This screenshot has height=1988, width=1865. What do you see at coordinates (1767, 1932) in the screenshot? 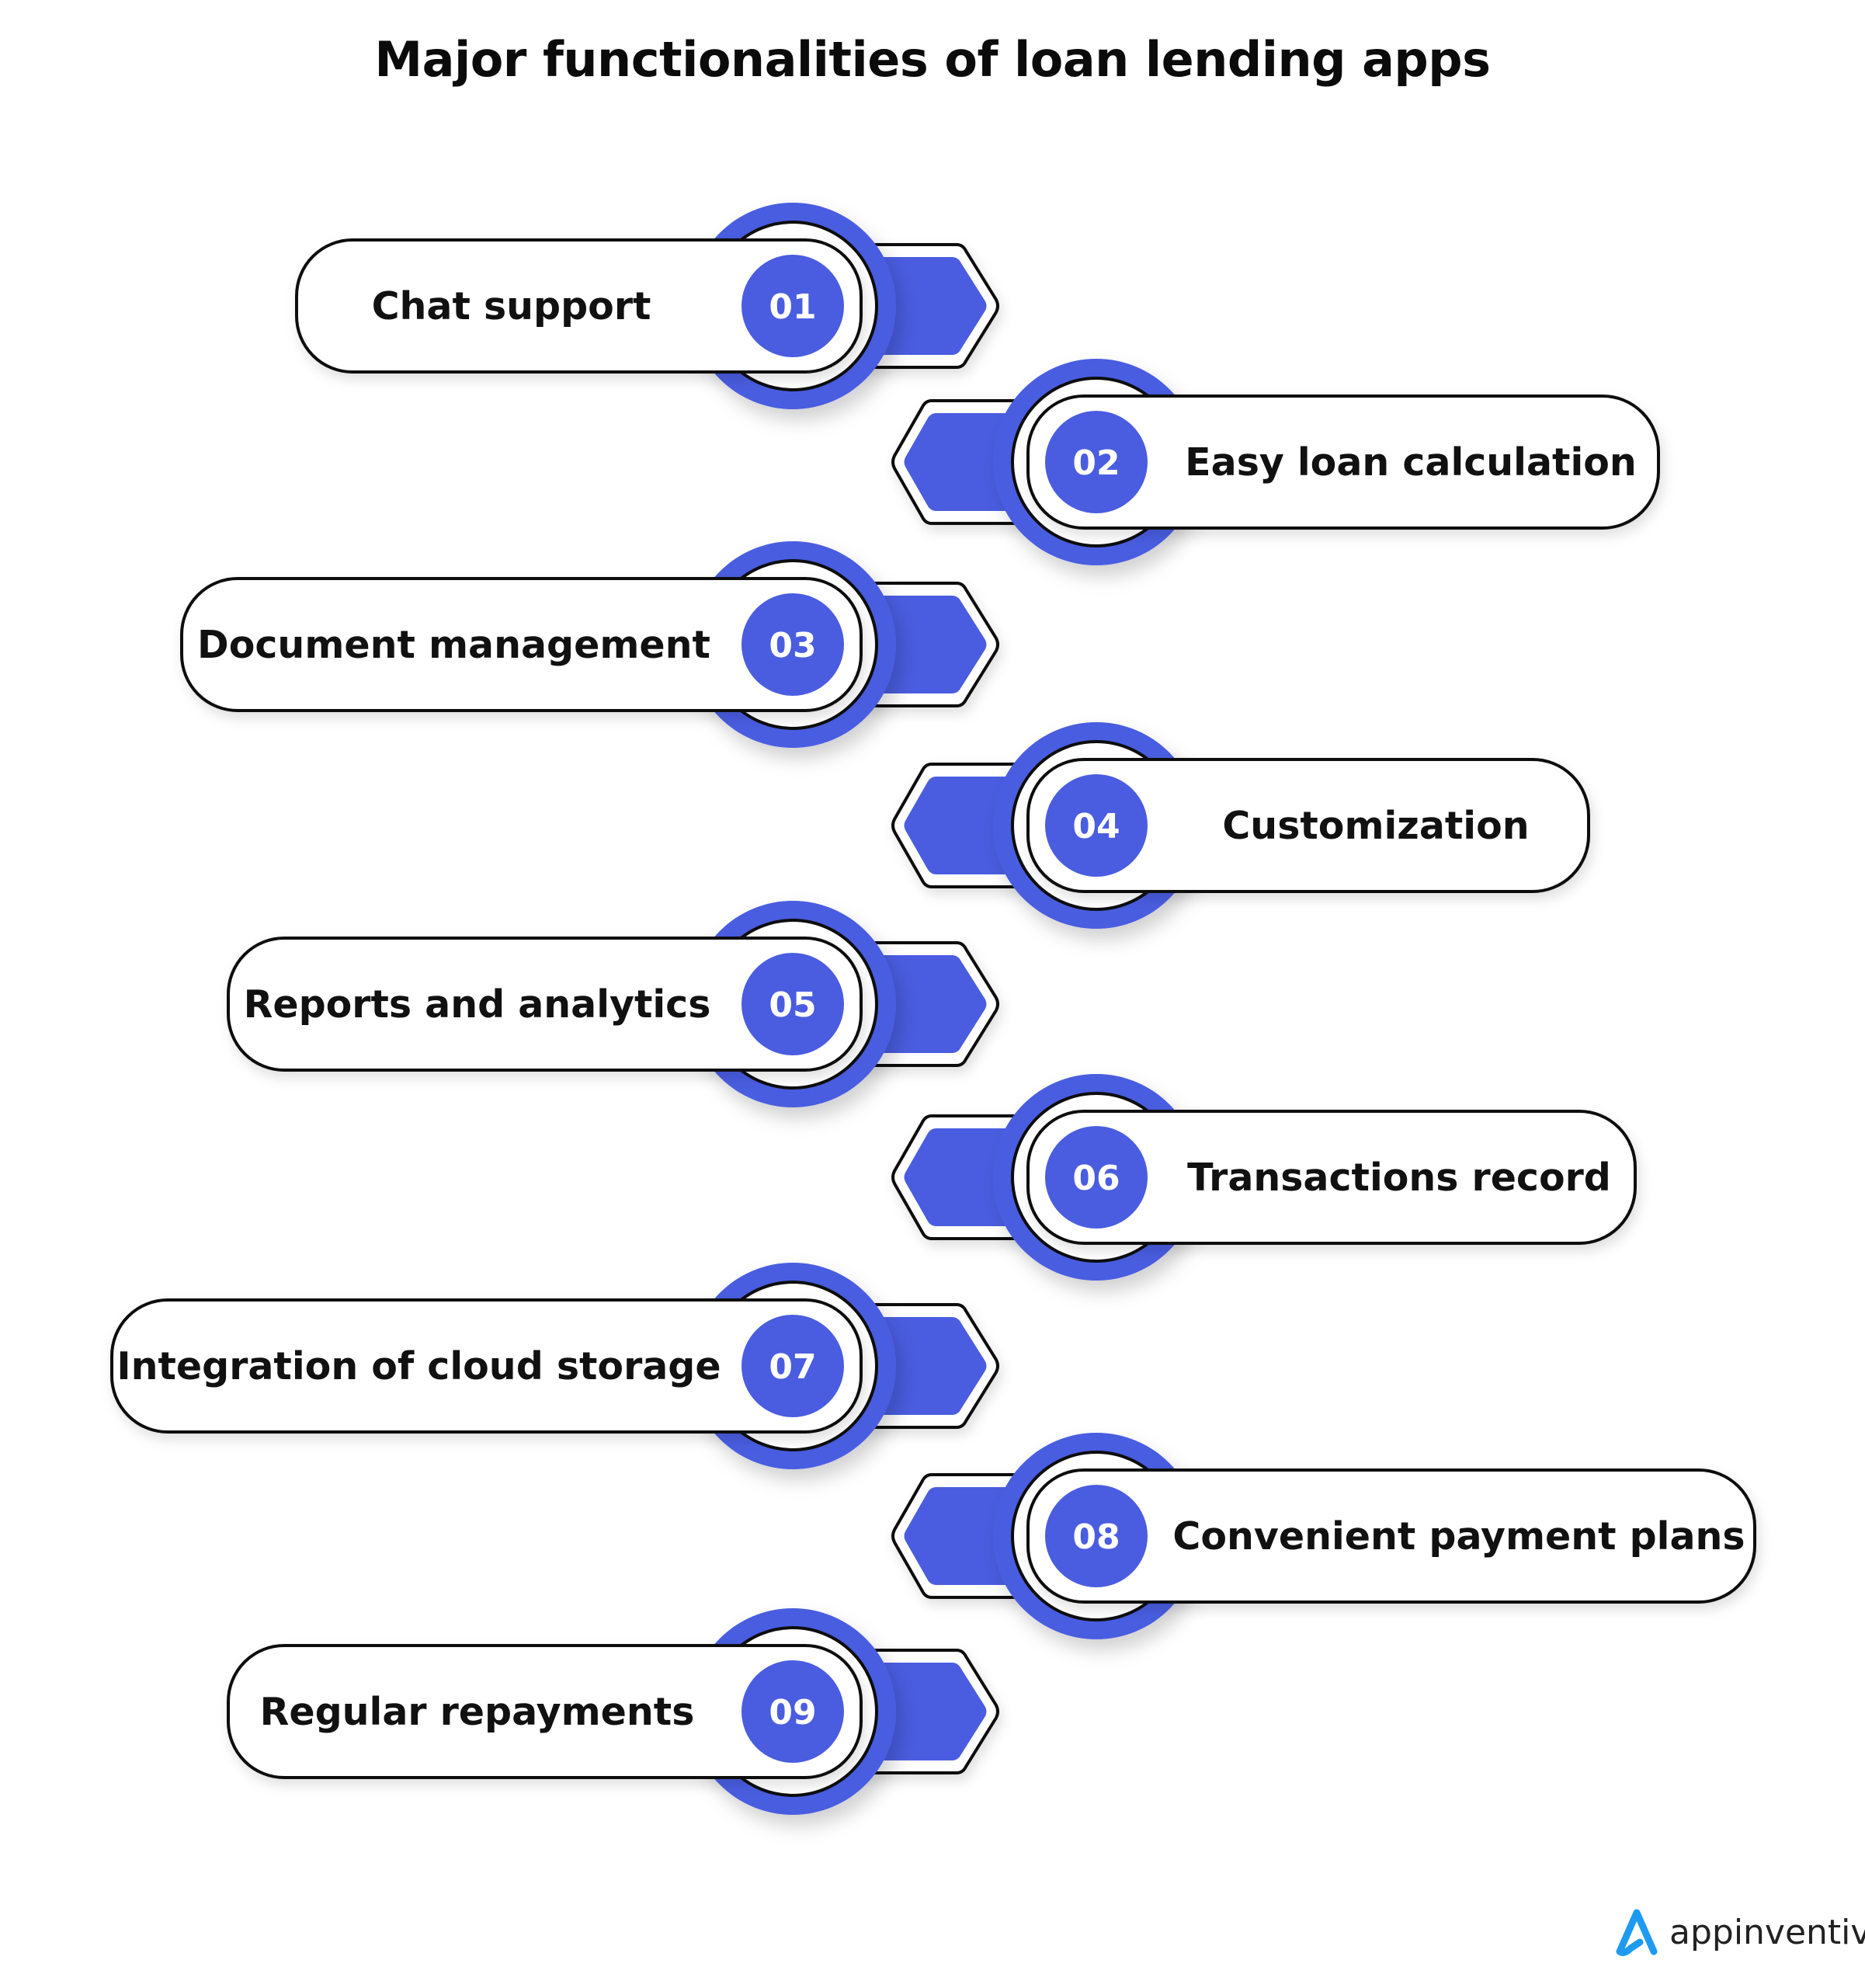
I see `brand-logo-text: appinventiv` at bounding box center [1767, 1932].